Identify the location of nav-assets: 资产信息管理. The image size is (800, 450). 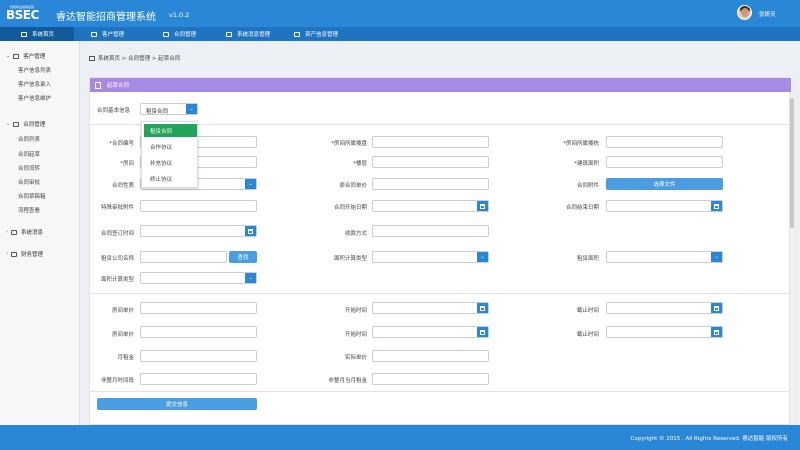
(316, 34).